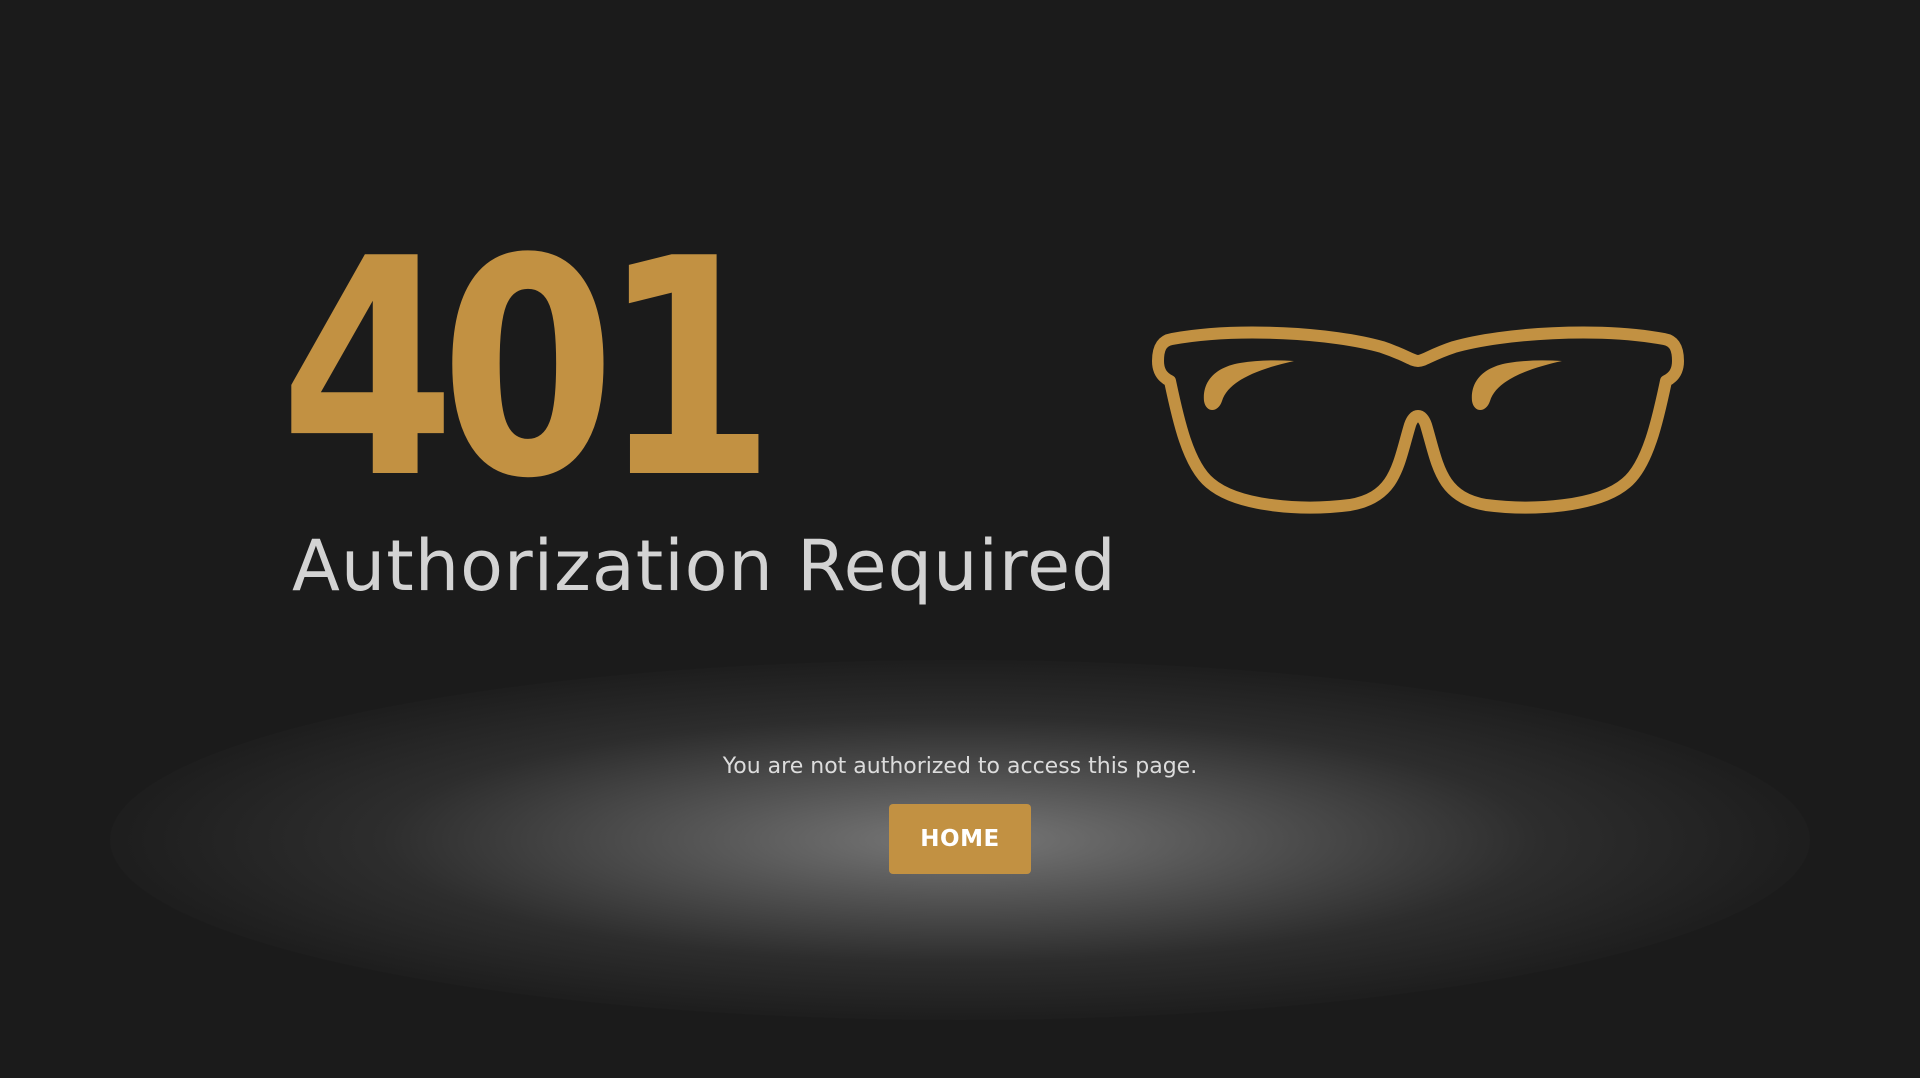 Image resolution: width=1920 pixels, height=1078 pixels. I want to click on left-lens-highlight, so click(1248, 385).